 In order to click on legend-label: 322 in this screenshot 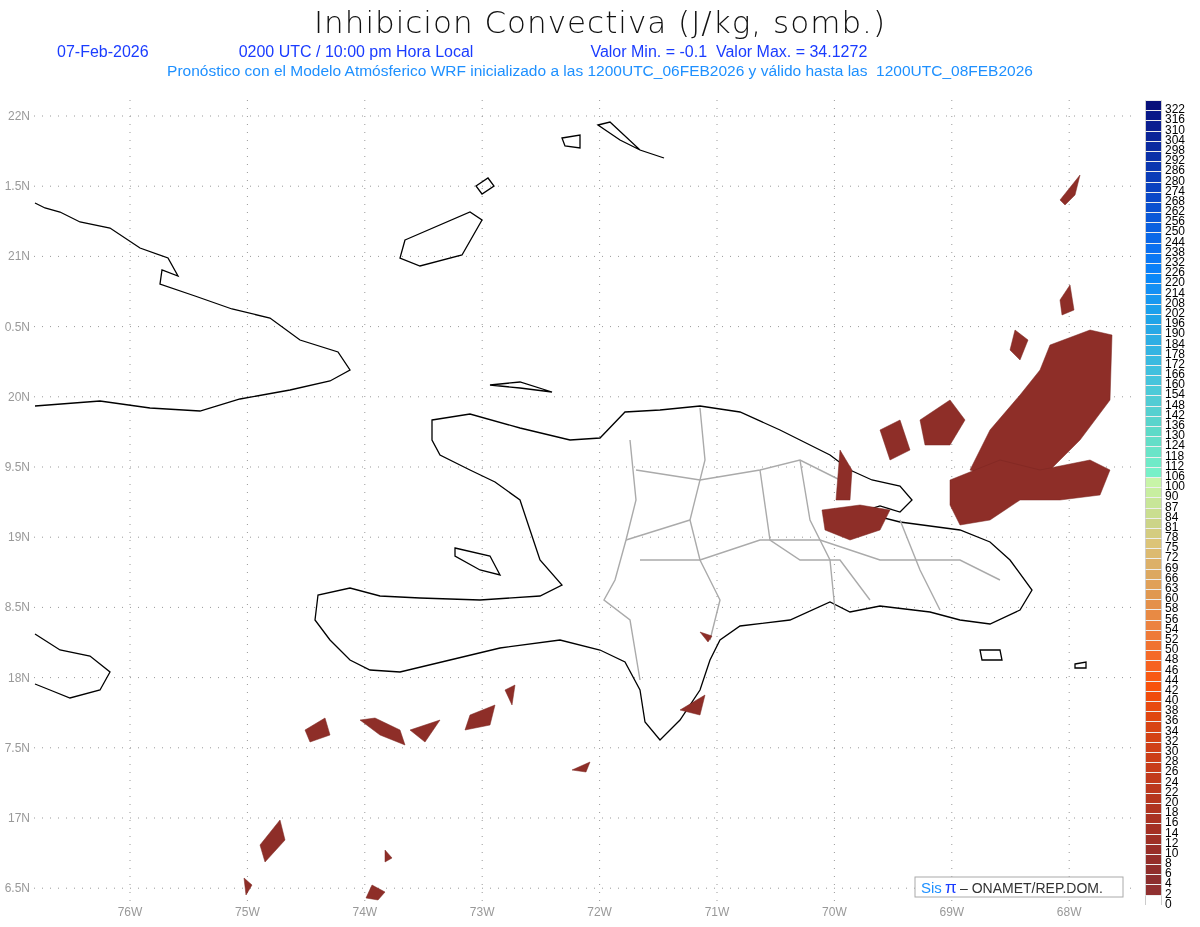, I will do `click(1175, 110)`.